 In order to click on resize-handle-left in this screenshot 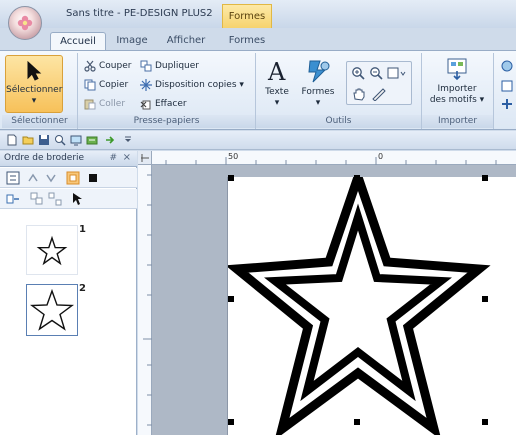, I will do `click(231, 299)`.